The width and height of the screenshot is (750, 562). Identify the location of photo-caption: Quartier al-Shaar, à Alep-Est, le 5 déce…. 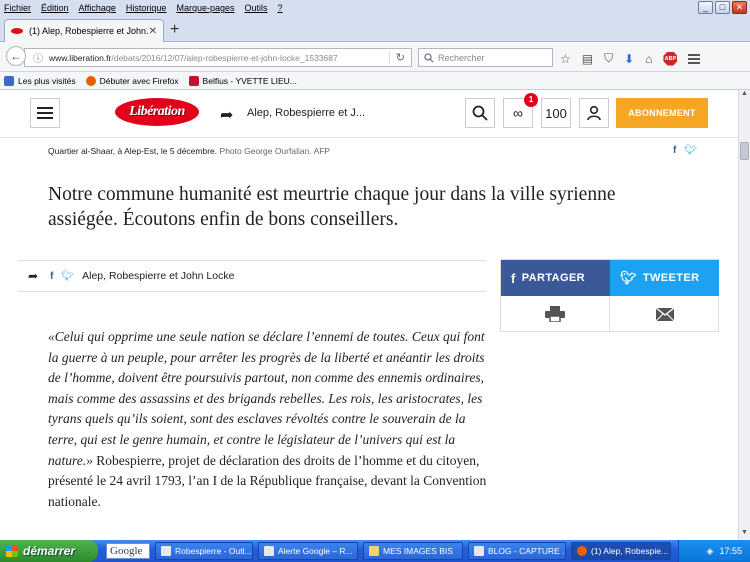
(189, 151).